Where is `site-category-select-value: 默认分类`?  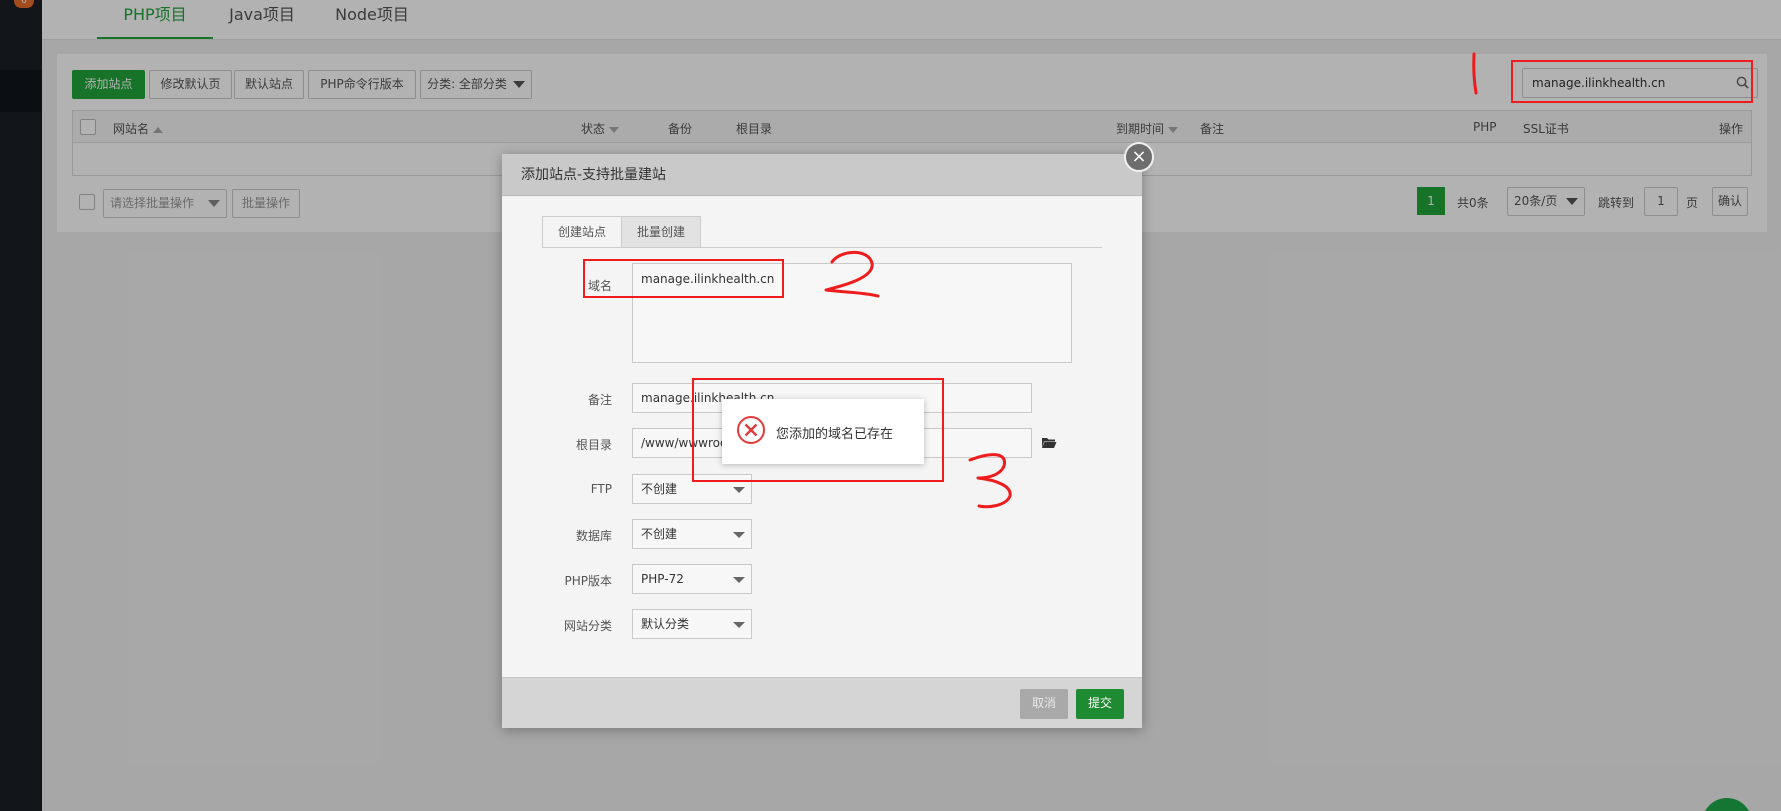
site-category-select-value: 默认分类 is located at coordinates (665, 624).